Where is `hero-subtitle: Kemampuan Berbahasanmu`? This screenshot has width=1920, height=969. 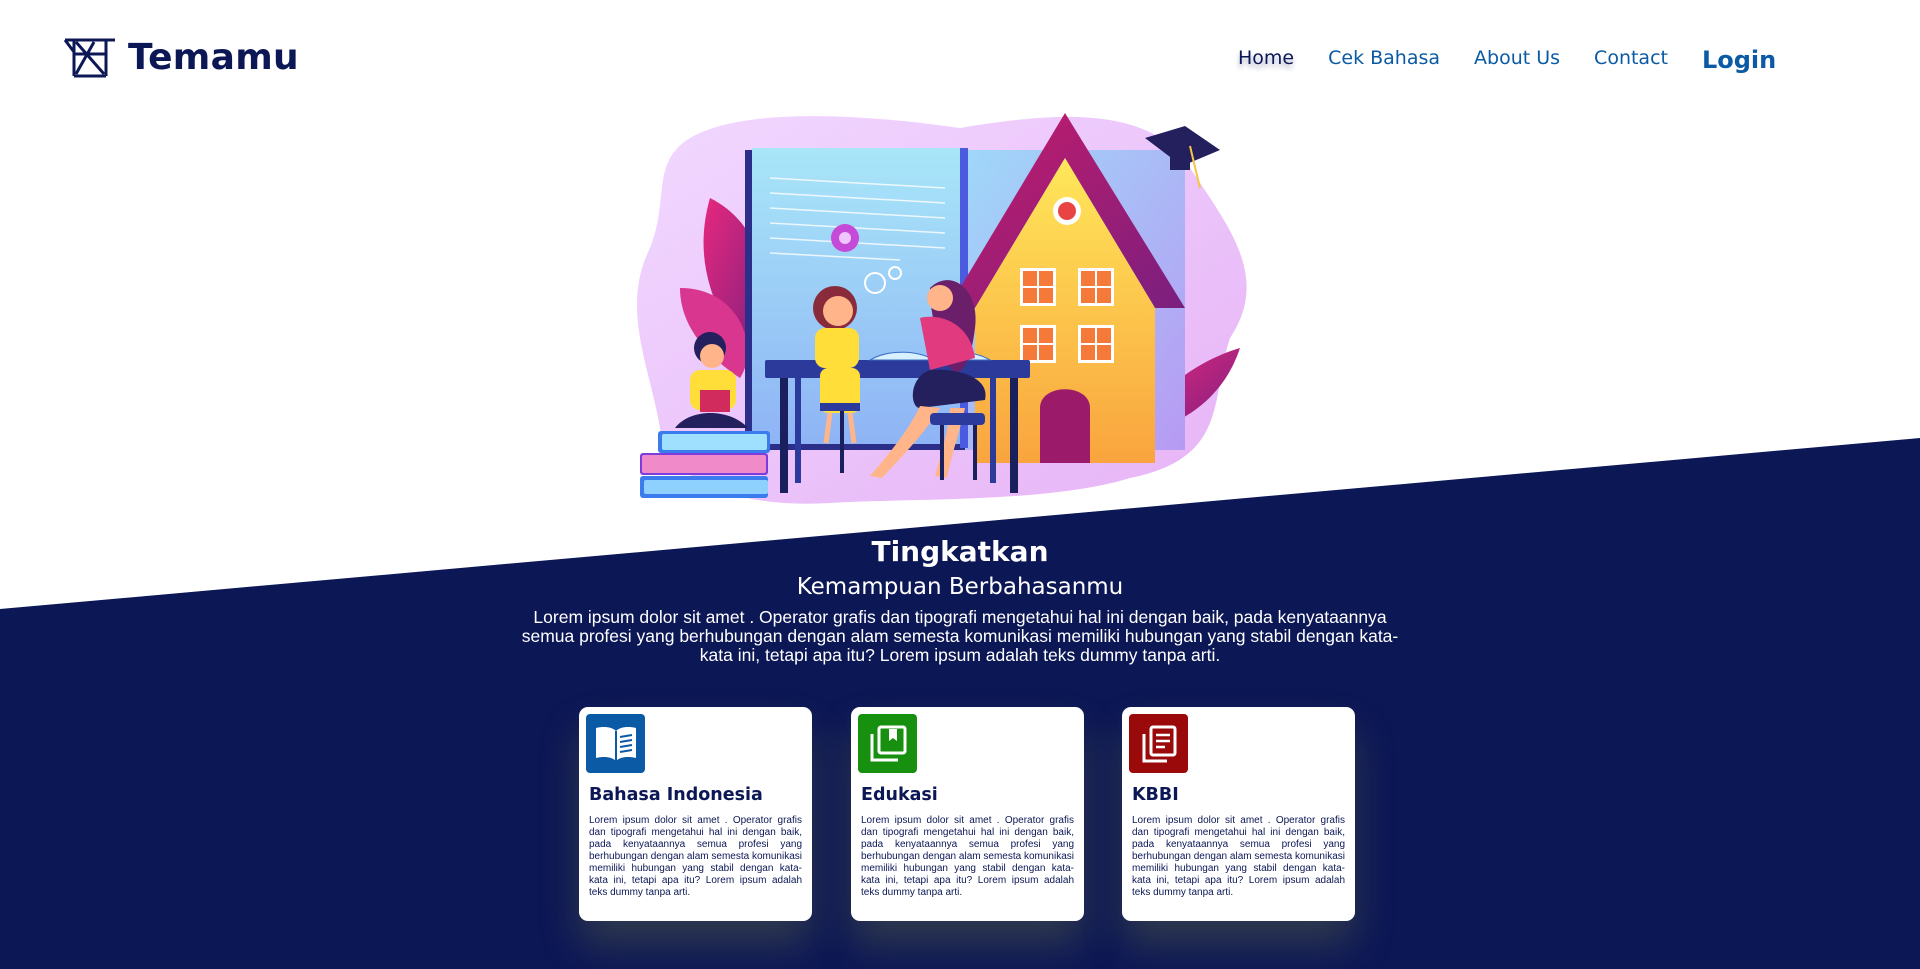 hero-subtitle: Kemampuan Berbahasanmu is located at coordinates (960, 587).